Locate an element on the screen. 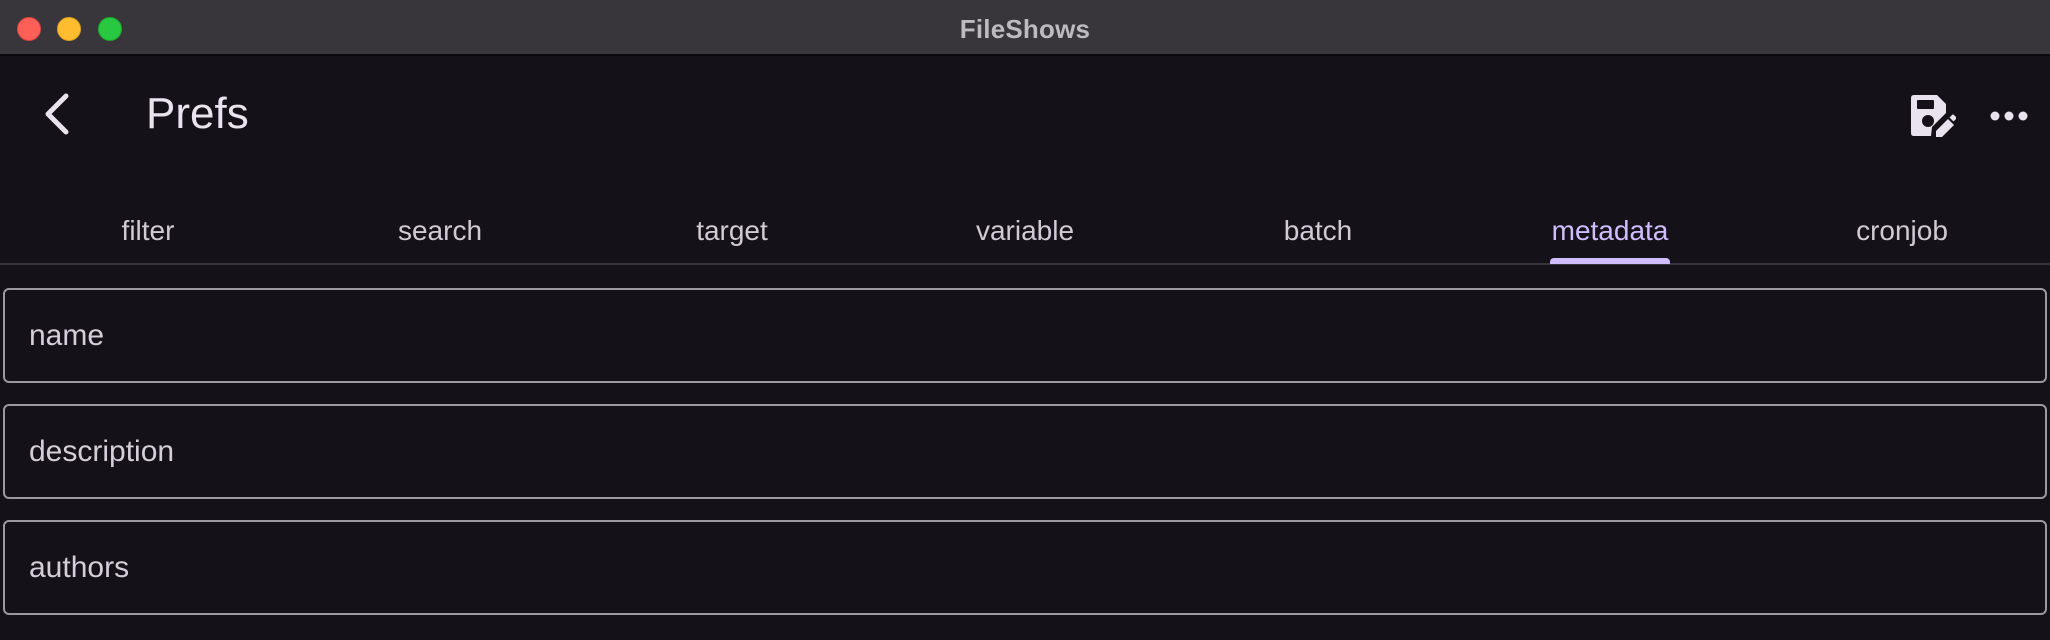  tab-label: target is located at coordinates (732, 230).